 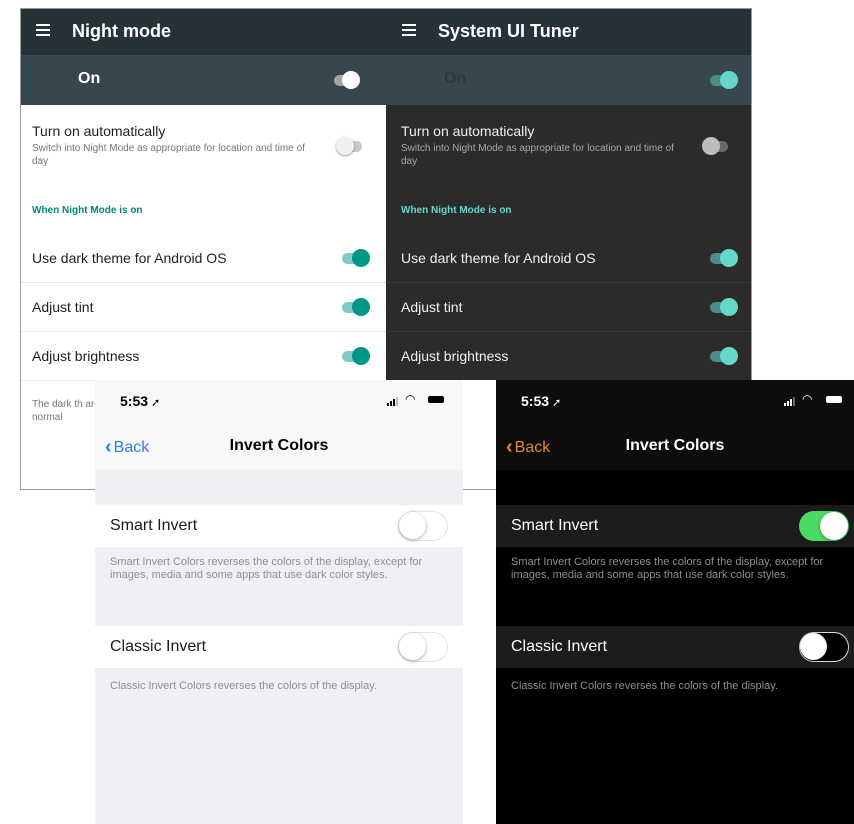 I want to click on nav-title: Invert Colors, so click(x=279, y=445).